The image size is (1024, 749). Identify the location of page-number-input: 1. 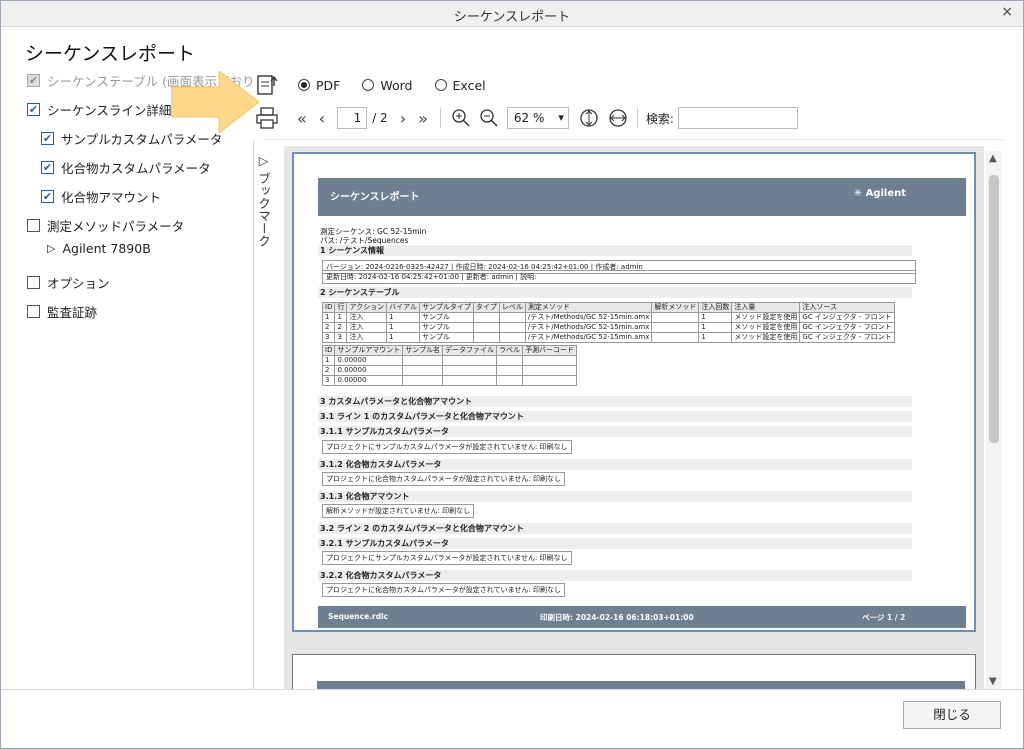
(352, 118).